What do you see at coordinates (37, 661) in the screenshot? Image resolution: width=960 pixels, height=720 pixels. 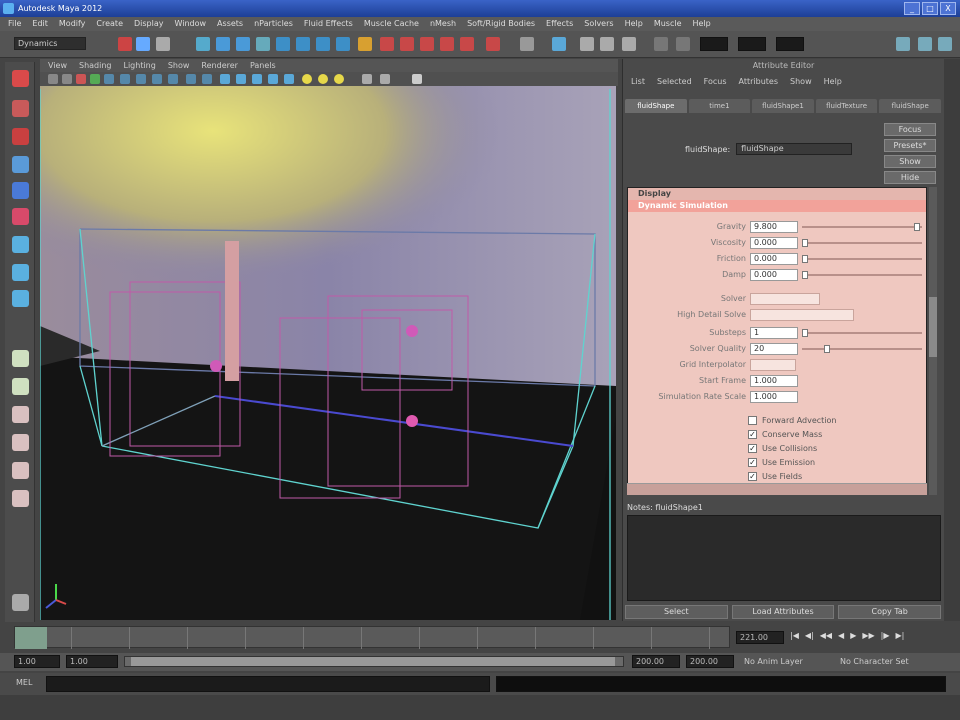 I see `anim-start-field: 1.00` at bounding box center [37, 661].